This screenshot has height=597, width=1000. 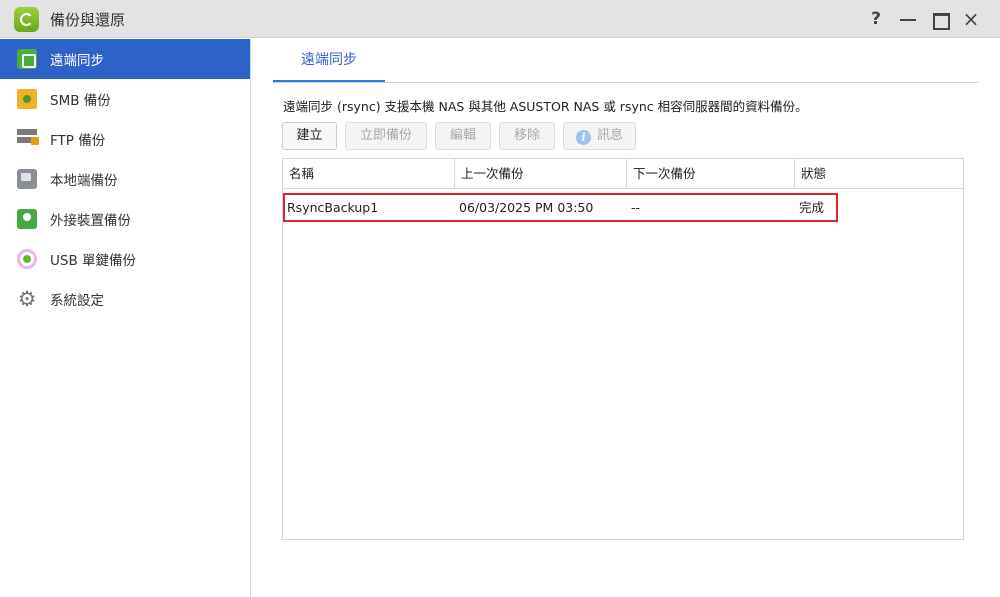 What do you see at coordinates (908, 19) in the screenshot?
I see `minimize-button` at bounding box center [908, 19].